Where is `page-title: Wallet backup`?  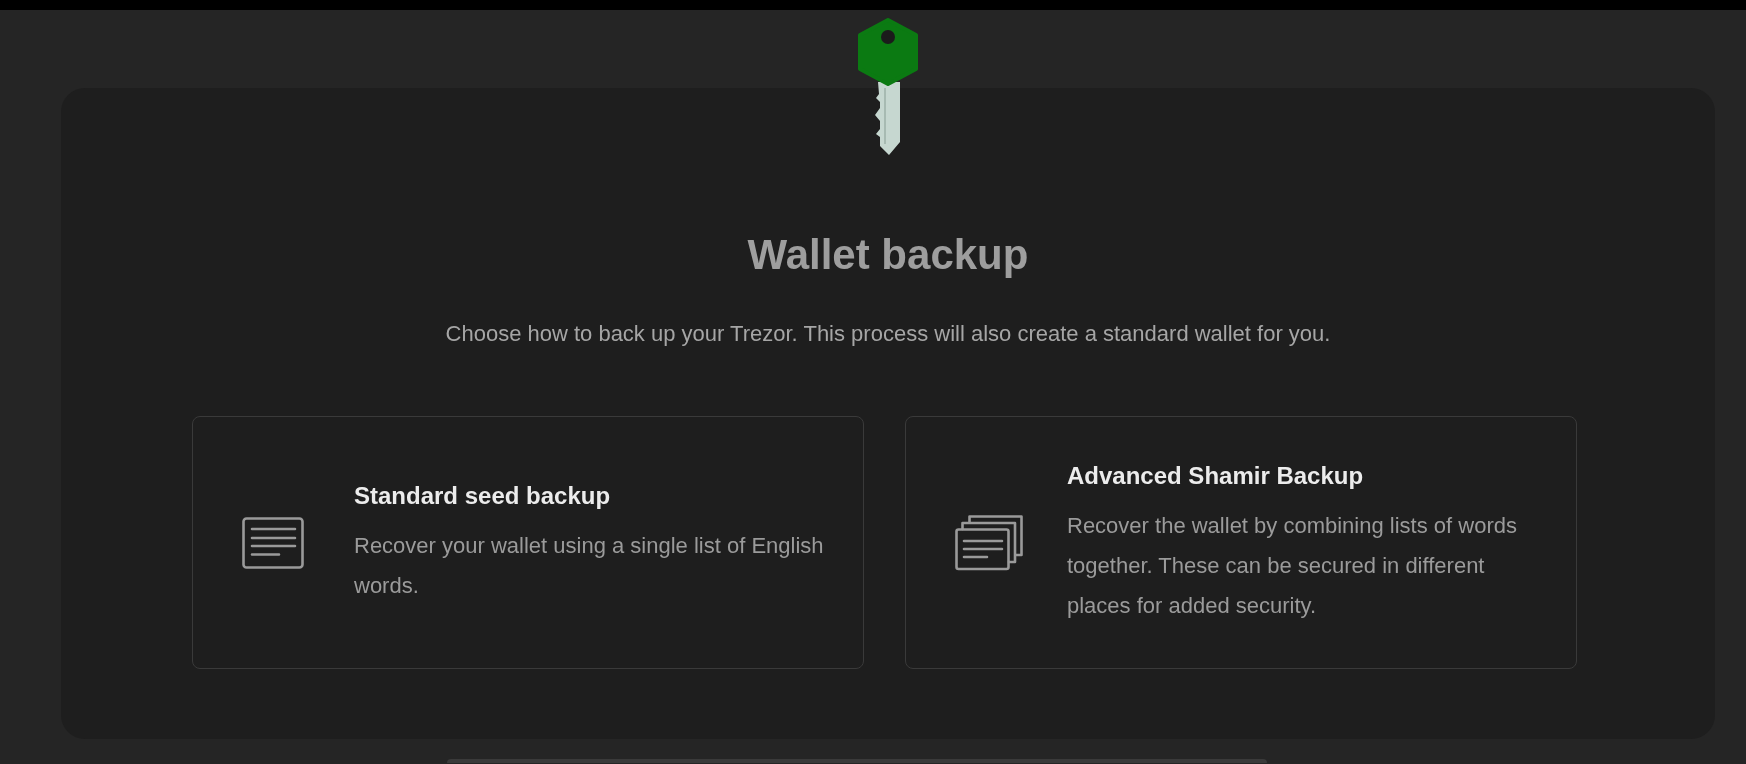
page-title: Wallet backup is located at coordinates (888, 255).